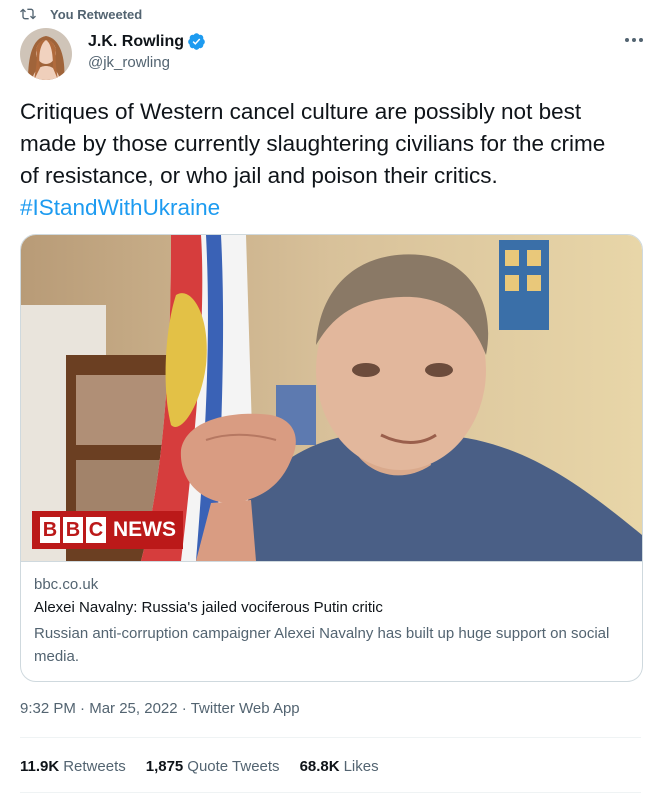 The height and width of the screenshot is (799, 663). What do you see at coordinates (245, 708) in the screenshot?
I see `tweet-source: Twitter Web App` at bounding box center [245, 708].